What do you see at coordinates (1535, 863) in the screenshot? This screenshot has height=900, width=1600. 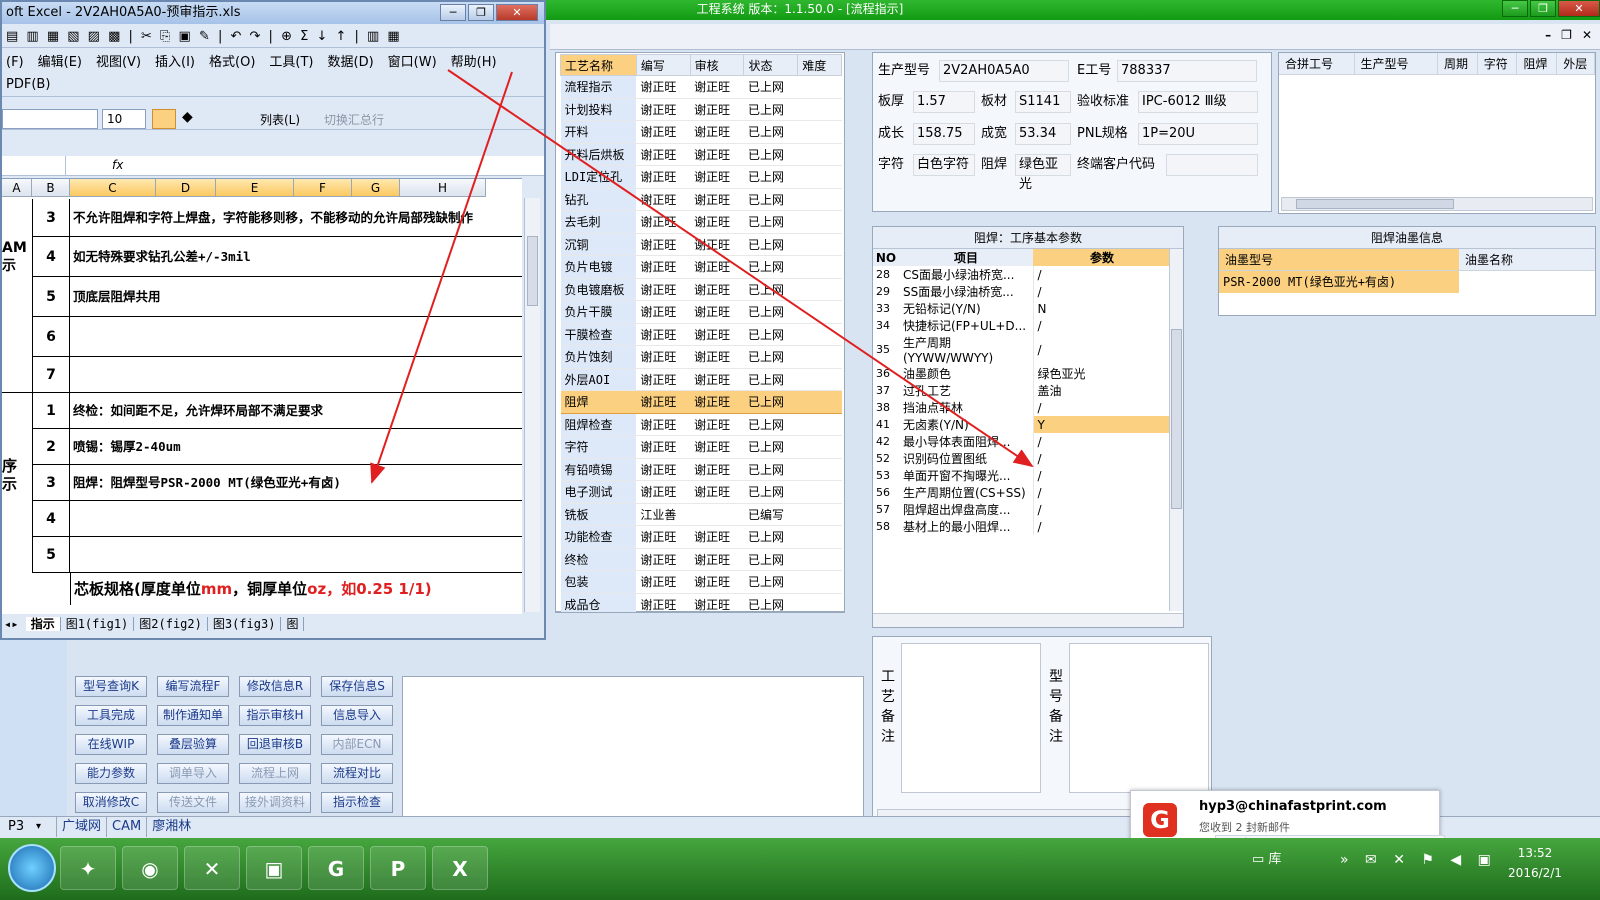 I see `tray-clock: 13:52 2016/2/1` at bounding box center [1535, 863].